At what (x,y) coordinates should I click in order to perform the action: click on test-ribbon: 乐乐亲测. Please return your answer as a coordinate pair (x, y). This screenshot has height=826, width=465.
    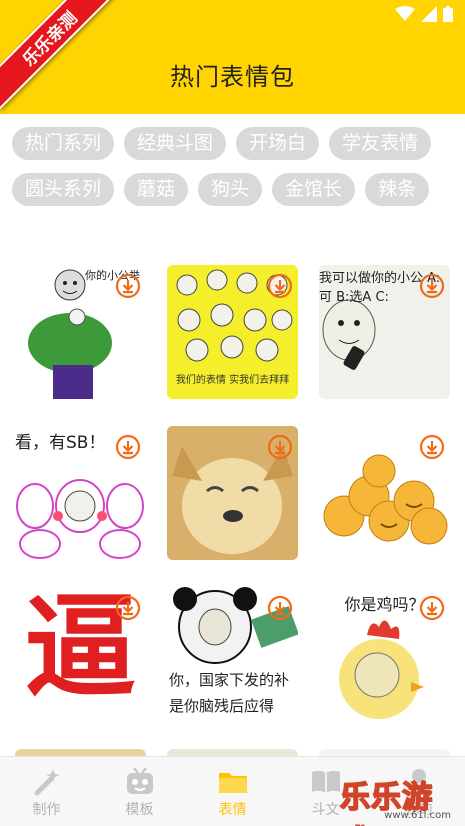
    Looking at the image, I should click on (60, 55).